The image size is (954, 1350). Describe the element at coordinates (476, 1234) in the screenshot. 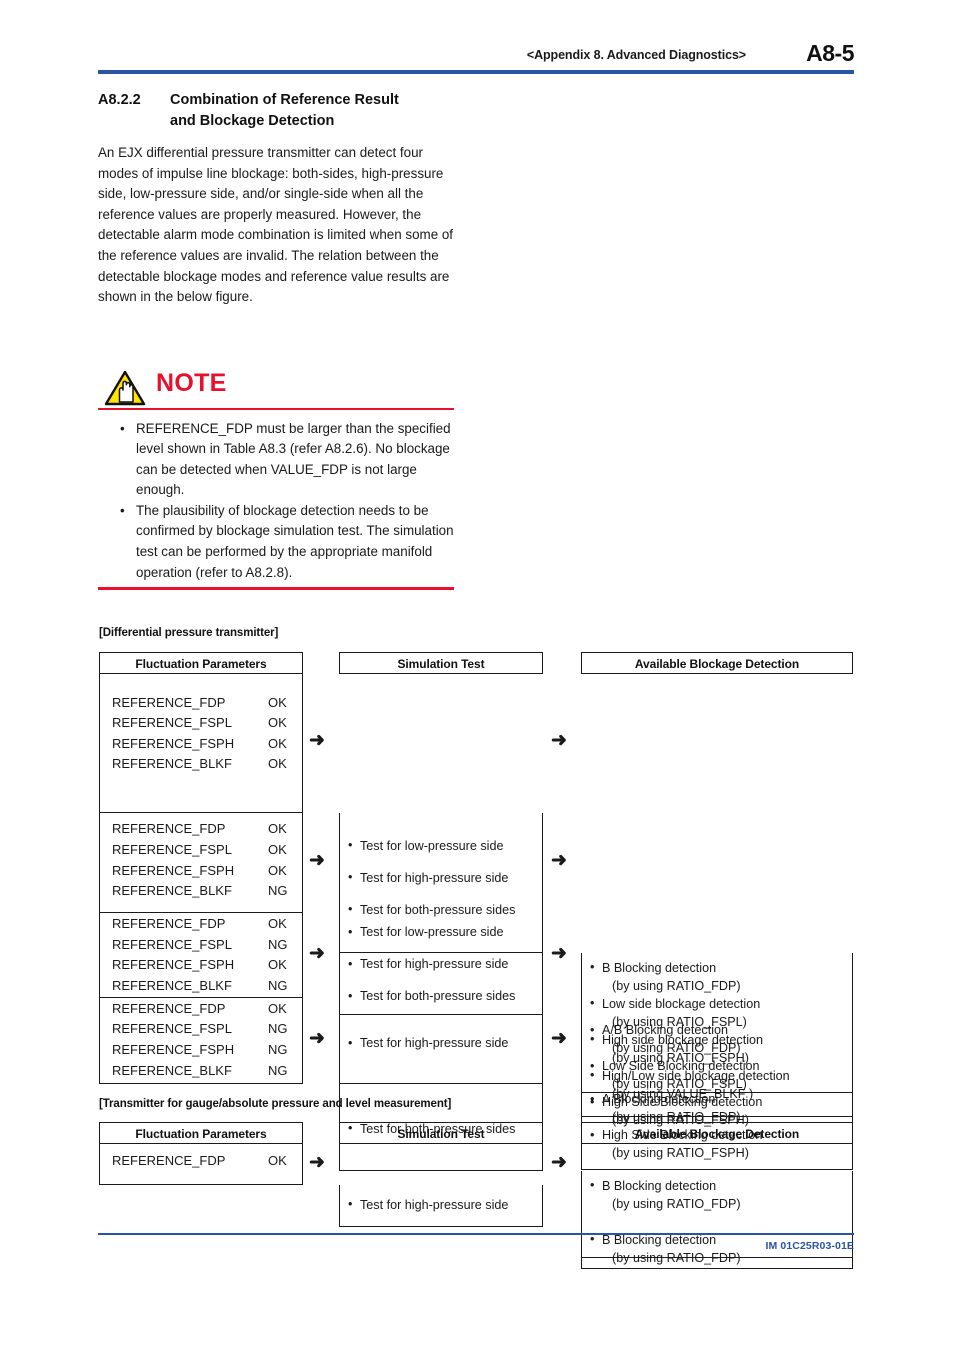

I see `footer-rule` at that location.